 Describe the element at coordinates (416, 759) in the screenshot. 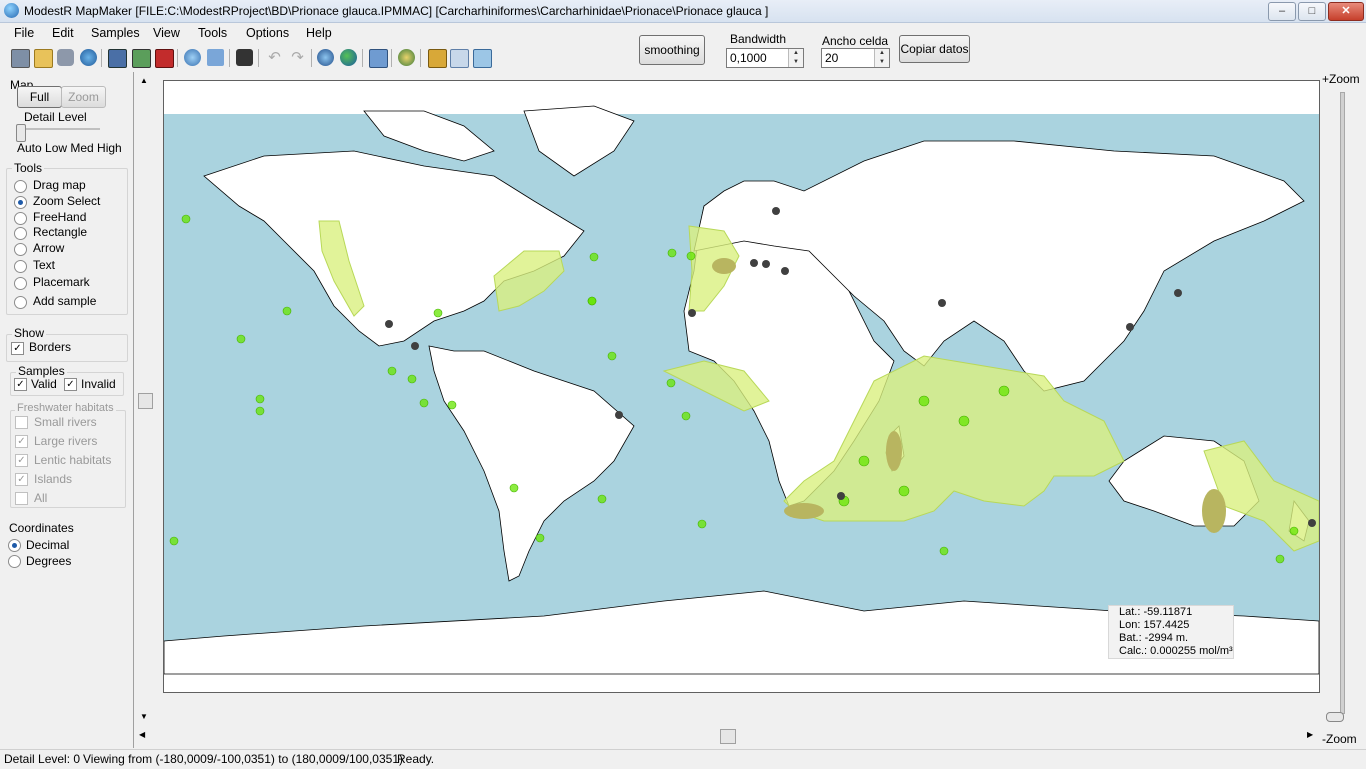

I see `status-state: Ready.` at that location.